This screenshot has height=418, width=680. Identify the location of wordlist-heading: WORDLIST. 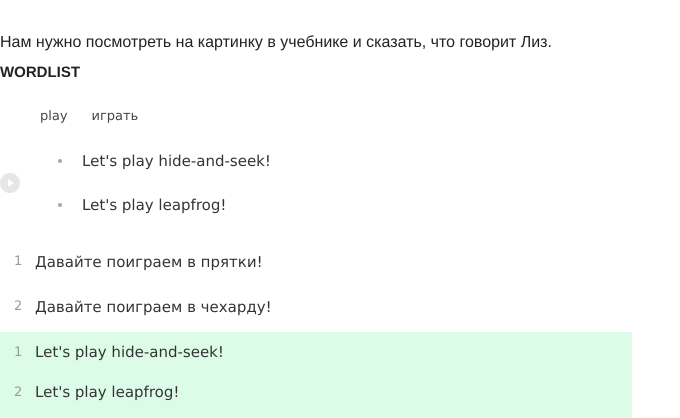
(40, 72).